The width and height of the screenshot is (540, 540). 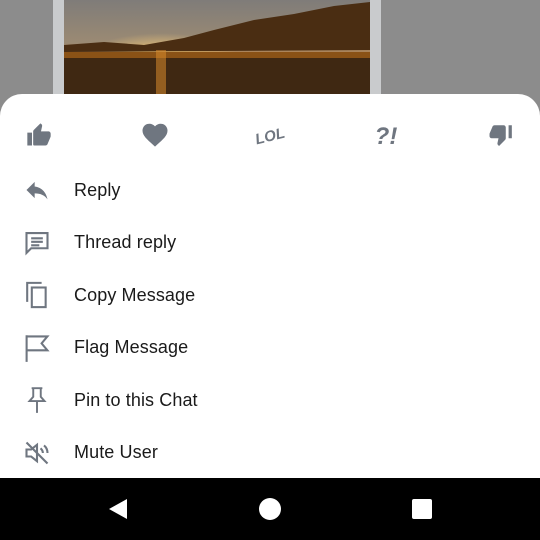 I want to click on heart-reaction, so click(x=155, y=135).